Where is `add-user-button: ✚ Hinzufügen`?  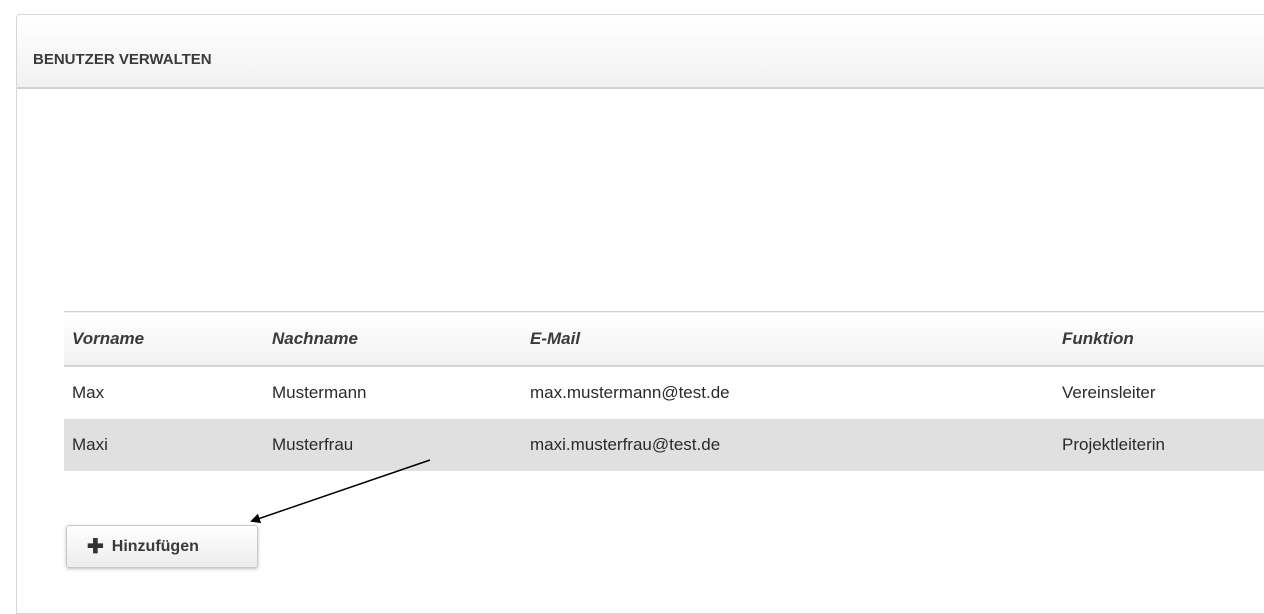
add-user-button: ✚ Hinzufügen is located at coordinates (162, 546).